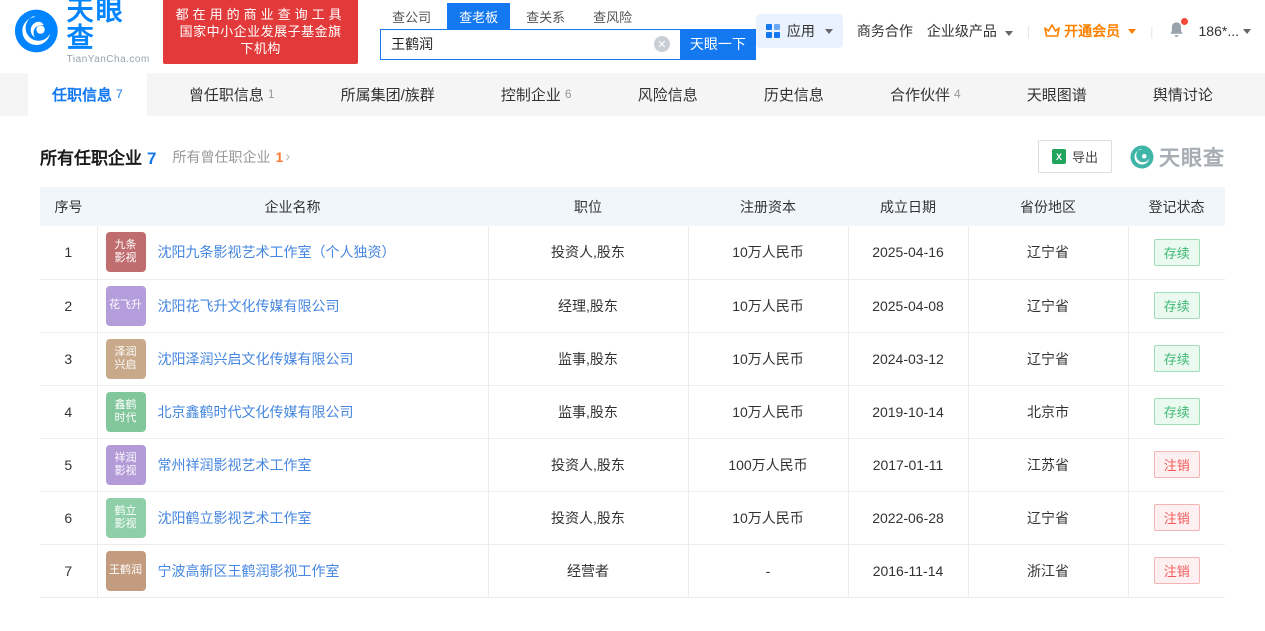  Describe the element at coordinates (69, 359) in the screenshot. I see `row-number: 3` at that location.